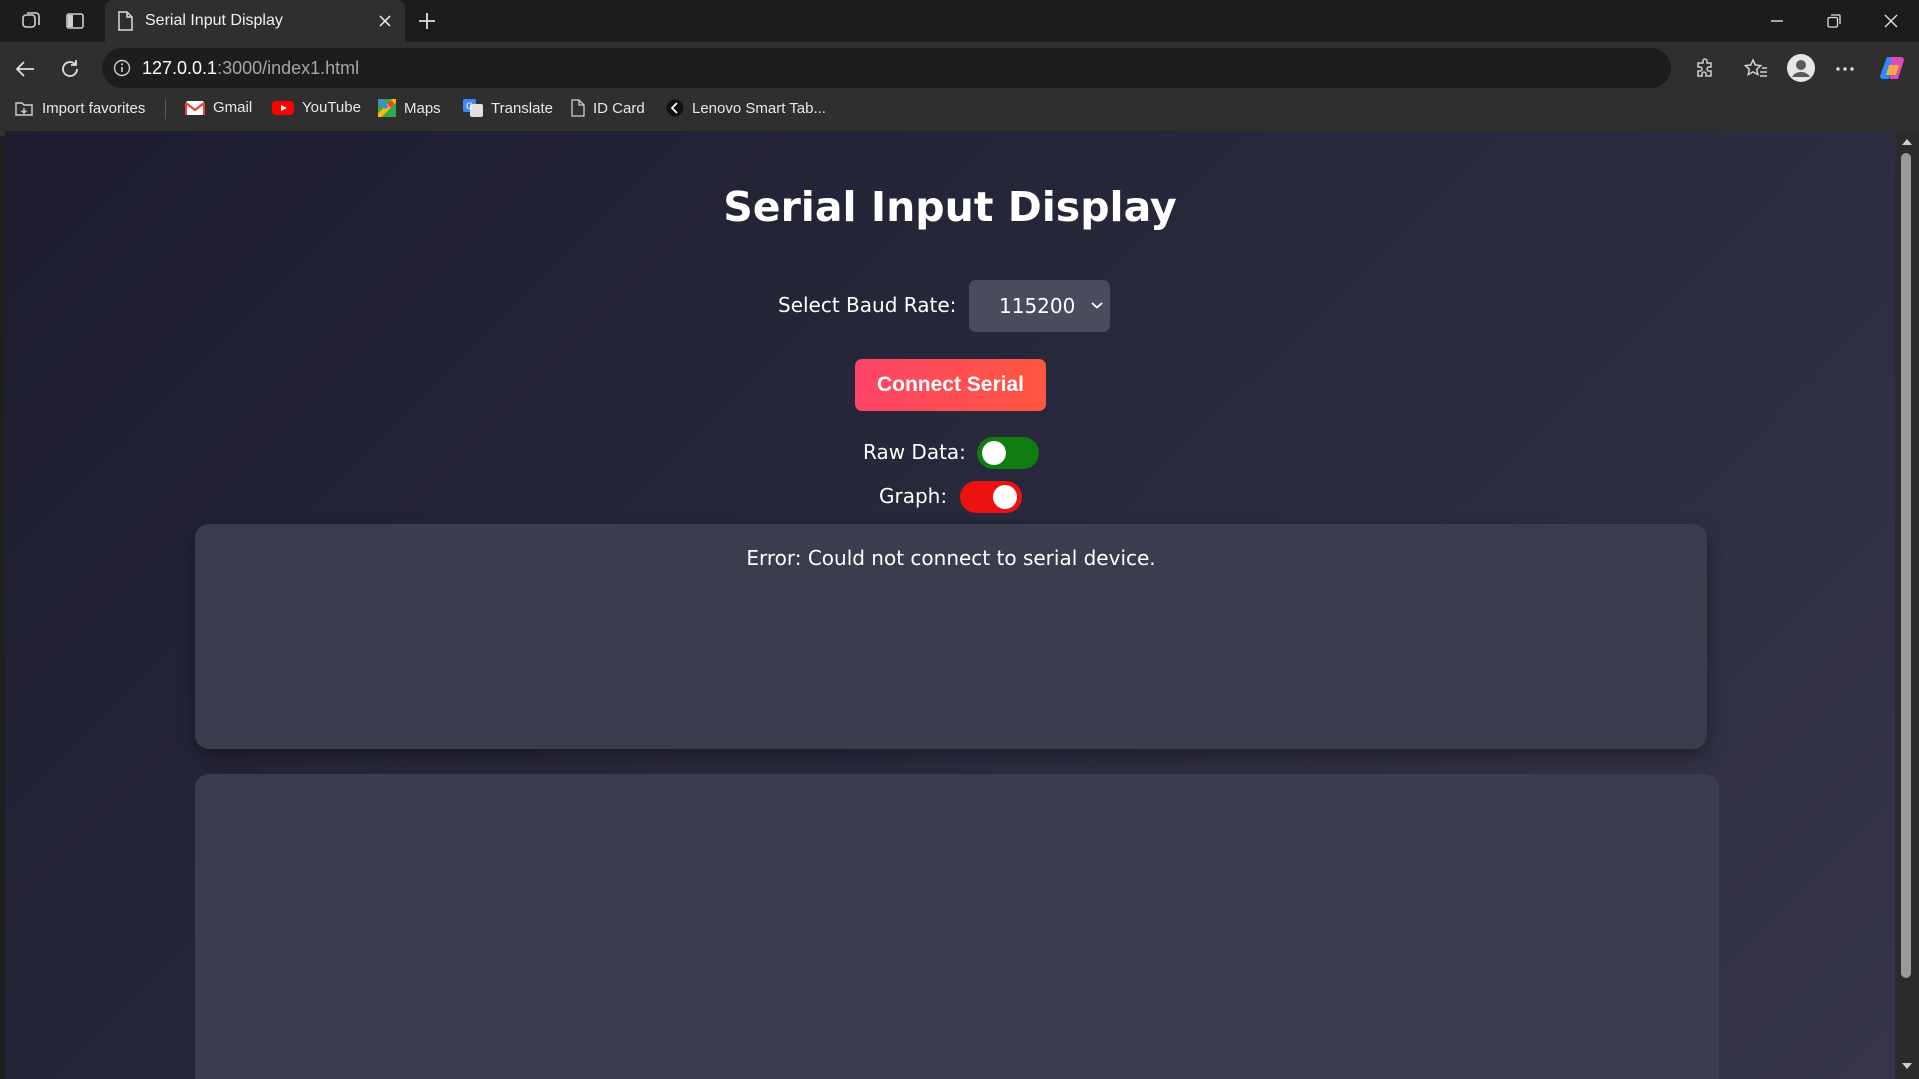  Describe the element at coordinates (122, 68) in the screenshot. I see `site-info-icon` at that location.